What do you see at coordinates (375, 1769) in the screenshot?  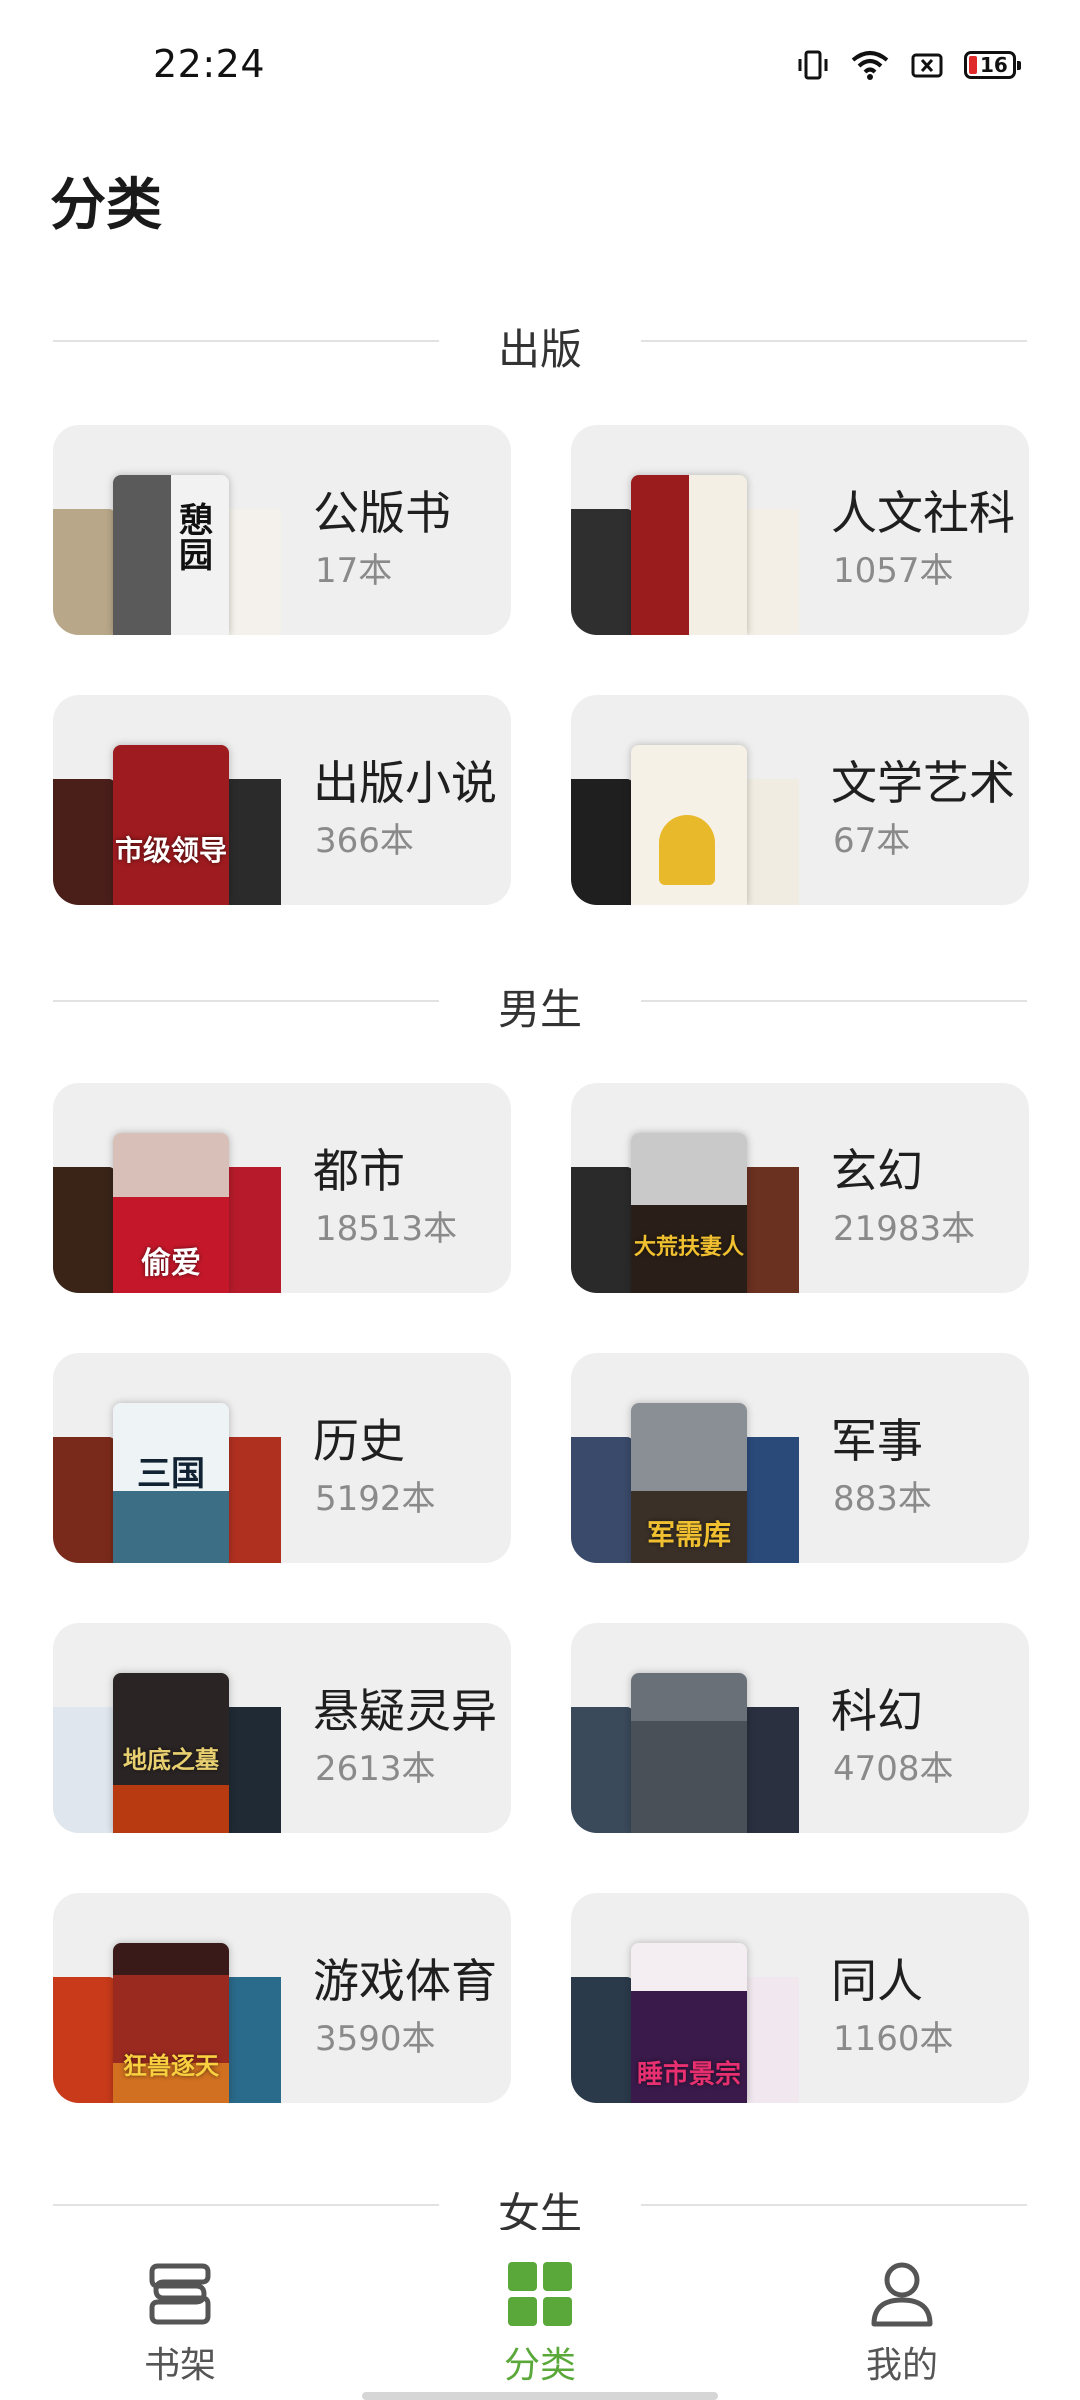 I see `category-count: 2613本` at bounding box center [375, 1769].